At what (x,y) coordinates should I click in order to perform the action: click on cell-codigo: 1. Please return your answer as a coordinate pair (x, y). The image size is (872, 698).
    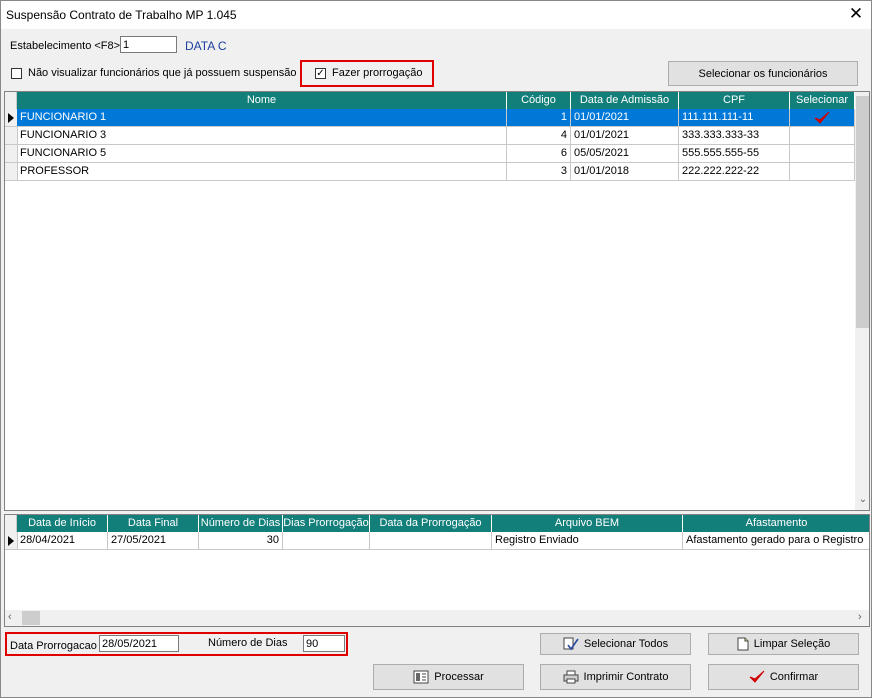
    Looking at the image, I should click on (539, 118).